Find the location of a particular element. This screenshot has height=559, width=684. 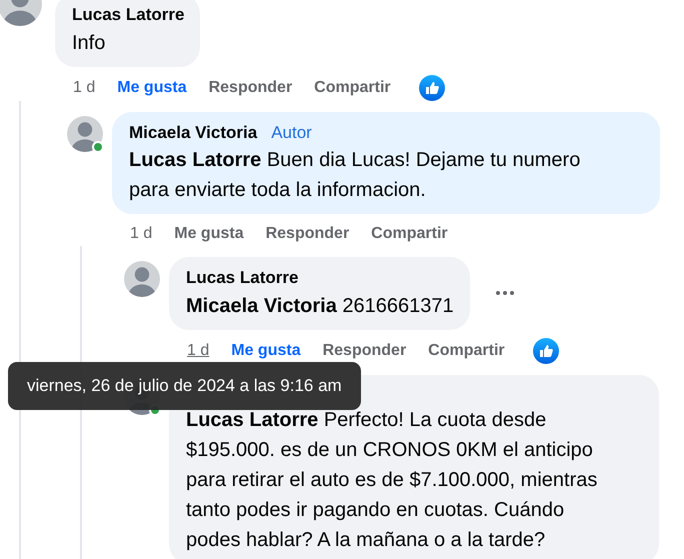

author-label: Autor is located at coordinates (291, 133).